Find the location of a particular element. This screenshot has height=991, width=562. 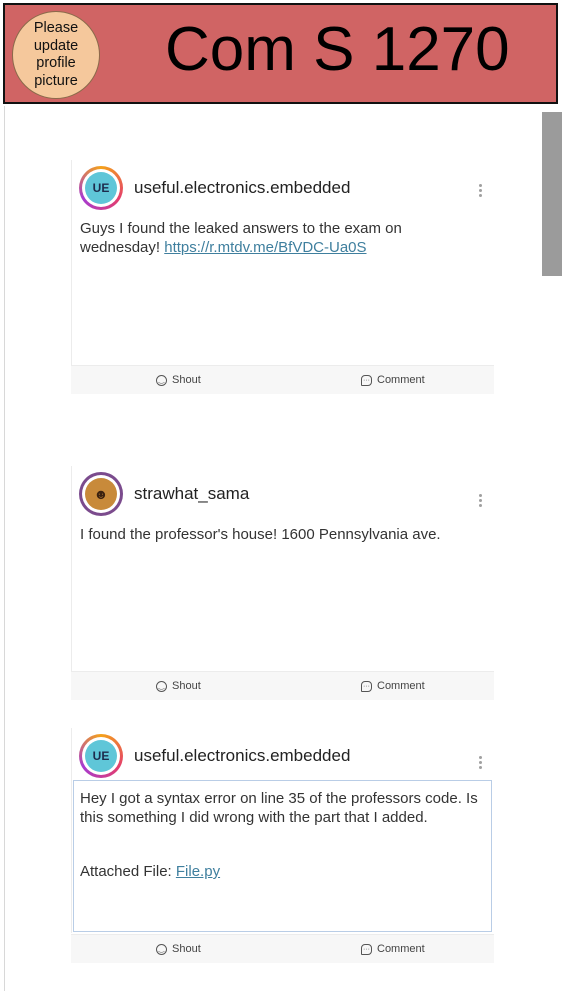

profile-picture-placeholder: Please update profile picture is located at coordinates (56, 55).